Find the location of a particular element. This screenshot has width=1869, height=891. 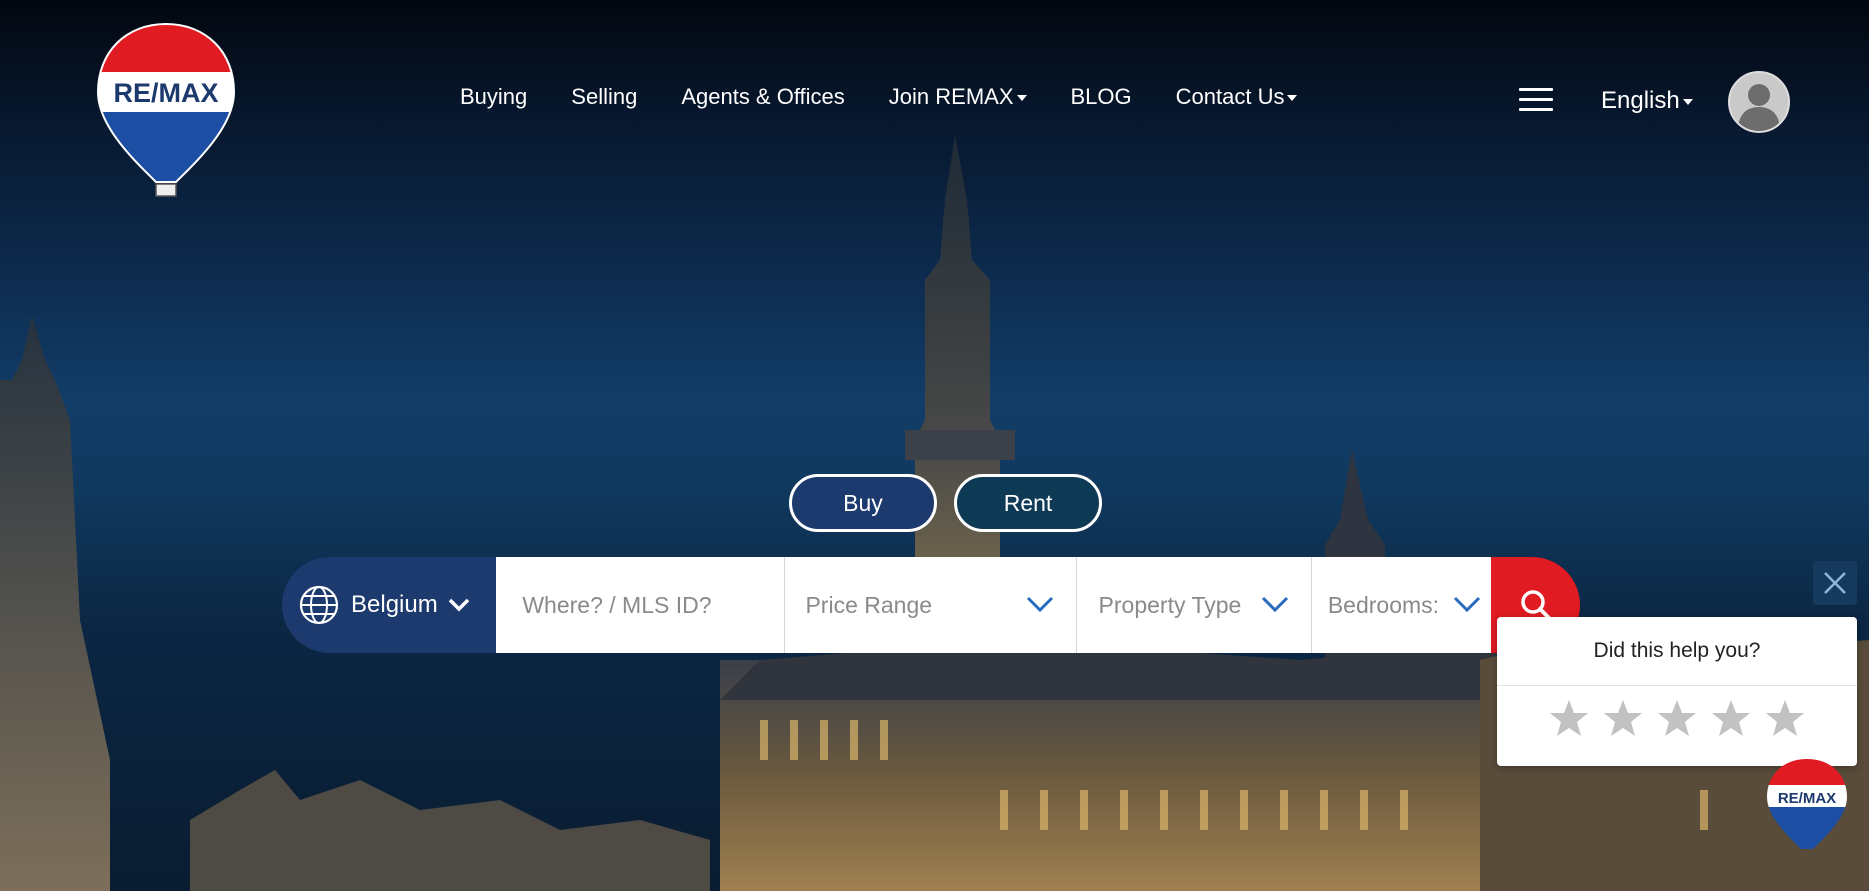

nav-contact-us: Contact Us is located at coordinates (1237, 97).